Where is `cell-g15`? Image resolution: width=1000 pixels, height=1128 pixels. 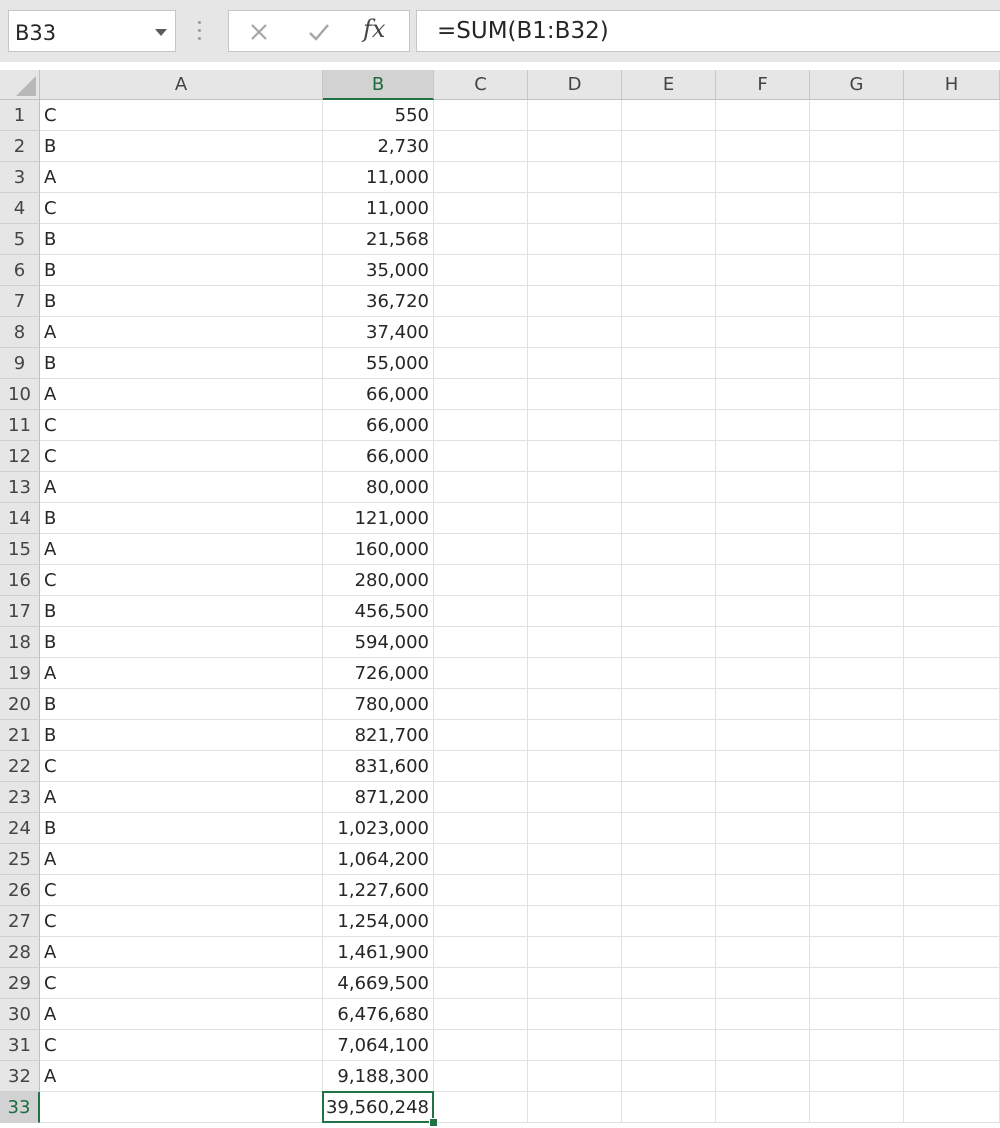
cell-g15 is located at coordinates (857, 549).